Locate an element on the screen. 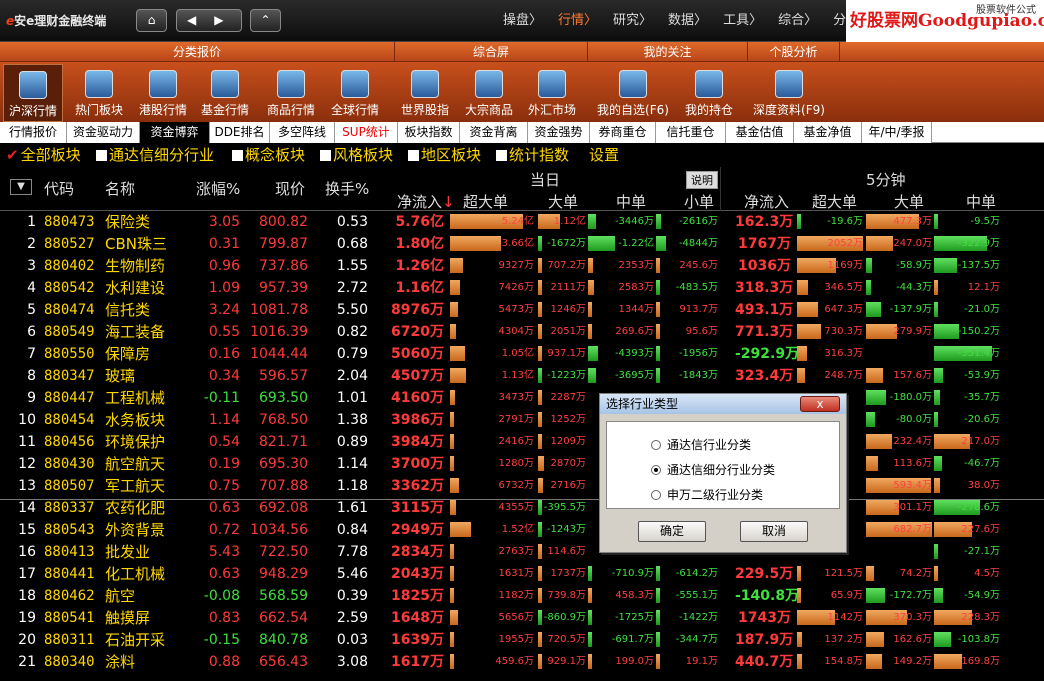  top-tab-2: 研究〉 is located at coordinates (632, 21).